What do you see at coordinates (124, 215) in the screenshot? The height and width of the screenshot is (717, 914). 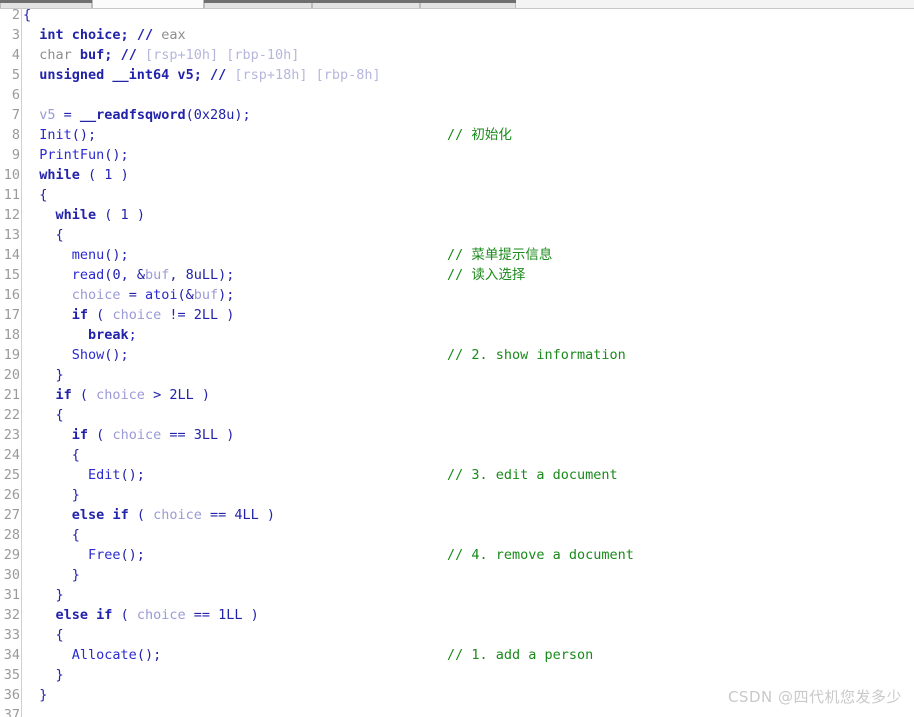 I see `code-token: 1` at bounding box center [124, 215].